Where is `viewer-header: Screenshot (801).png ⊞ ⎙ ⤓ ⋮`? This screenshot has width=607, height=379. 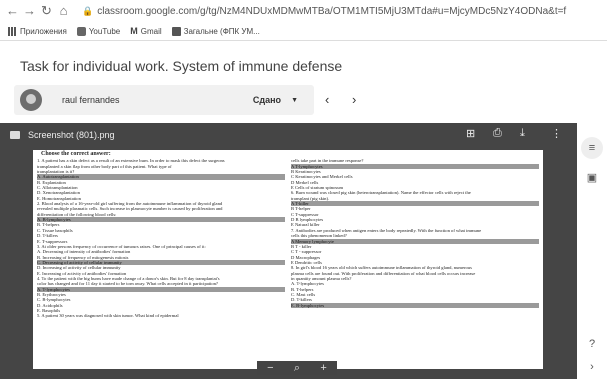 viewer-header: Screenshot (801).png ⊞ ⎙ ⤓ ⋮ is located at coordinates (288, 135).